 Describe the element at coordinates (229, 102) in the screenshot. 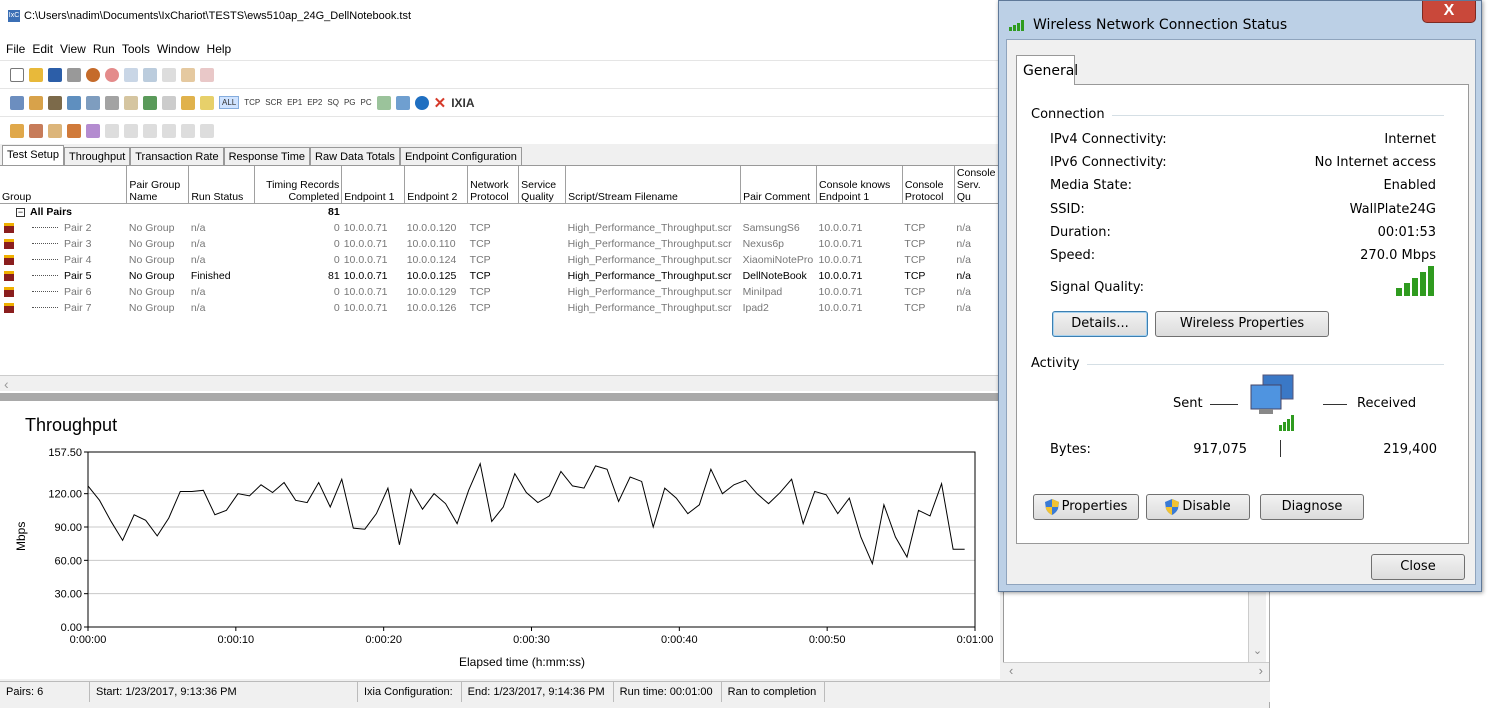

I see `view-all-button: ALL` at that location.